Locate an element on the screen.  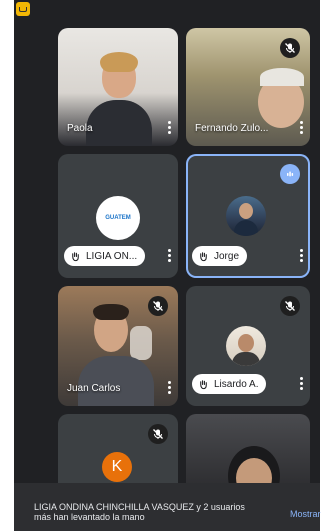
participant-tile-paola: Paola is located at coordinates (118, 87).